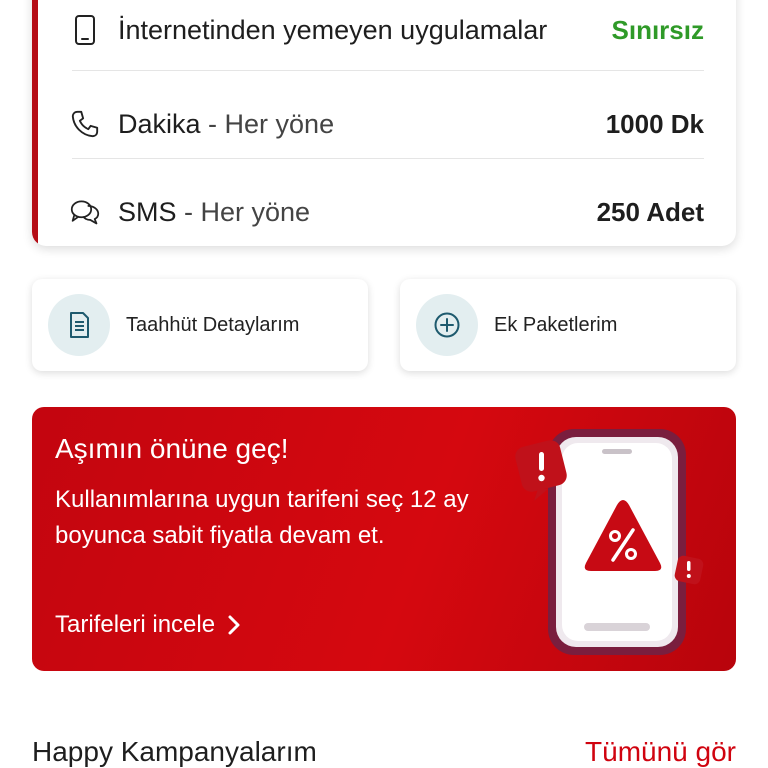 This screenshot has width=768, height=768. I want to click on usage-row-label: İnternetinden yemeyen uygulamalar, so click(333, 29).